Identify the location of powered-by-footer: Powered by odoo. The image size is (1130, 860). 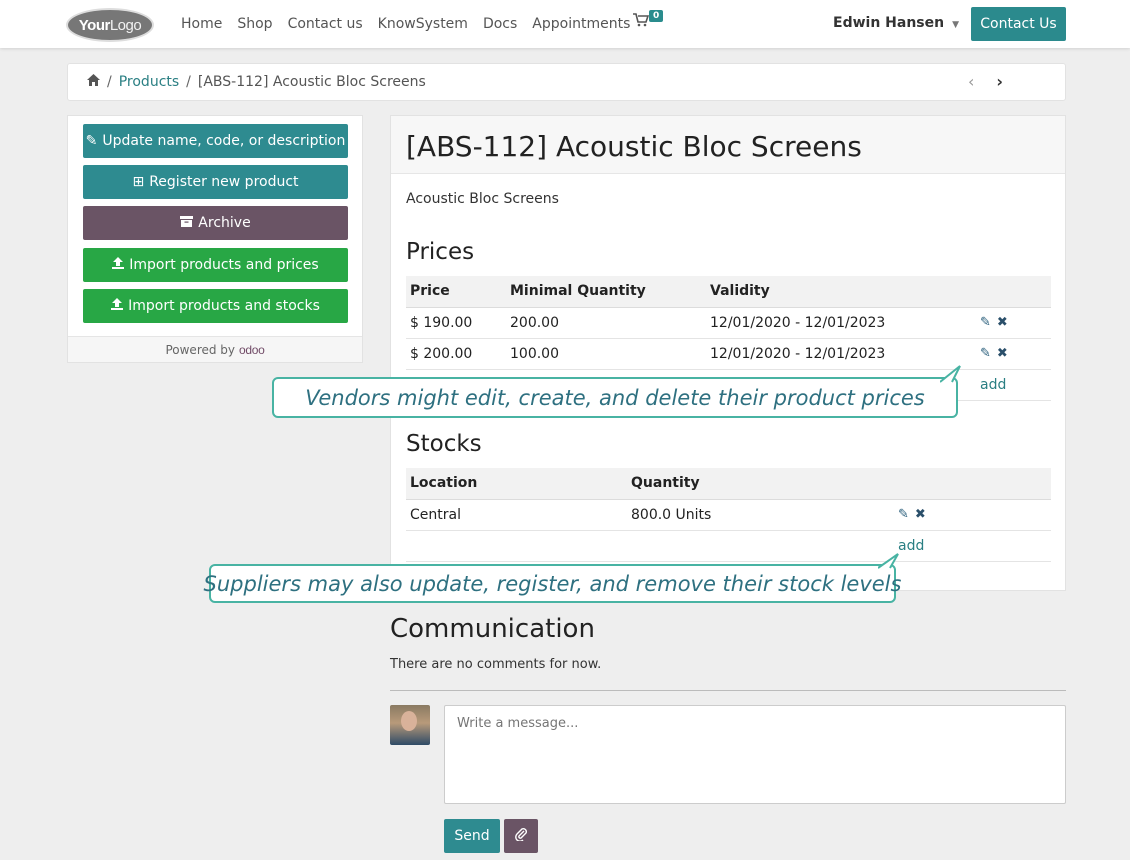
(215, 349).